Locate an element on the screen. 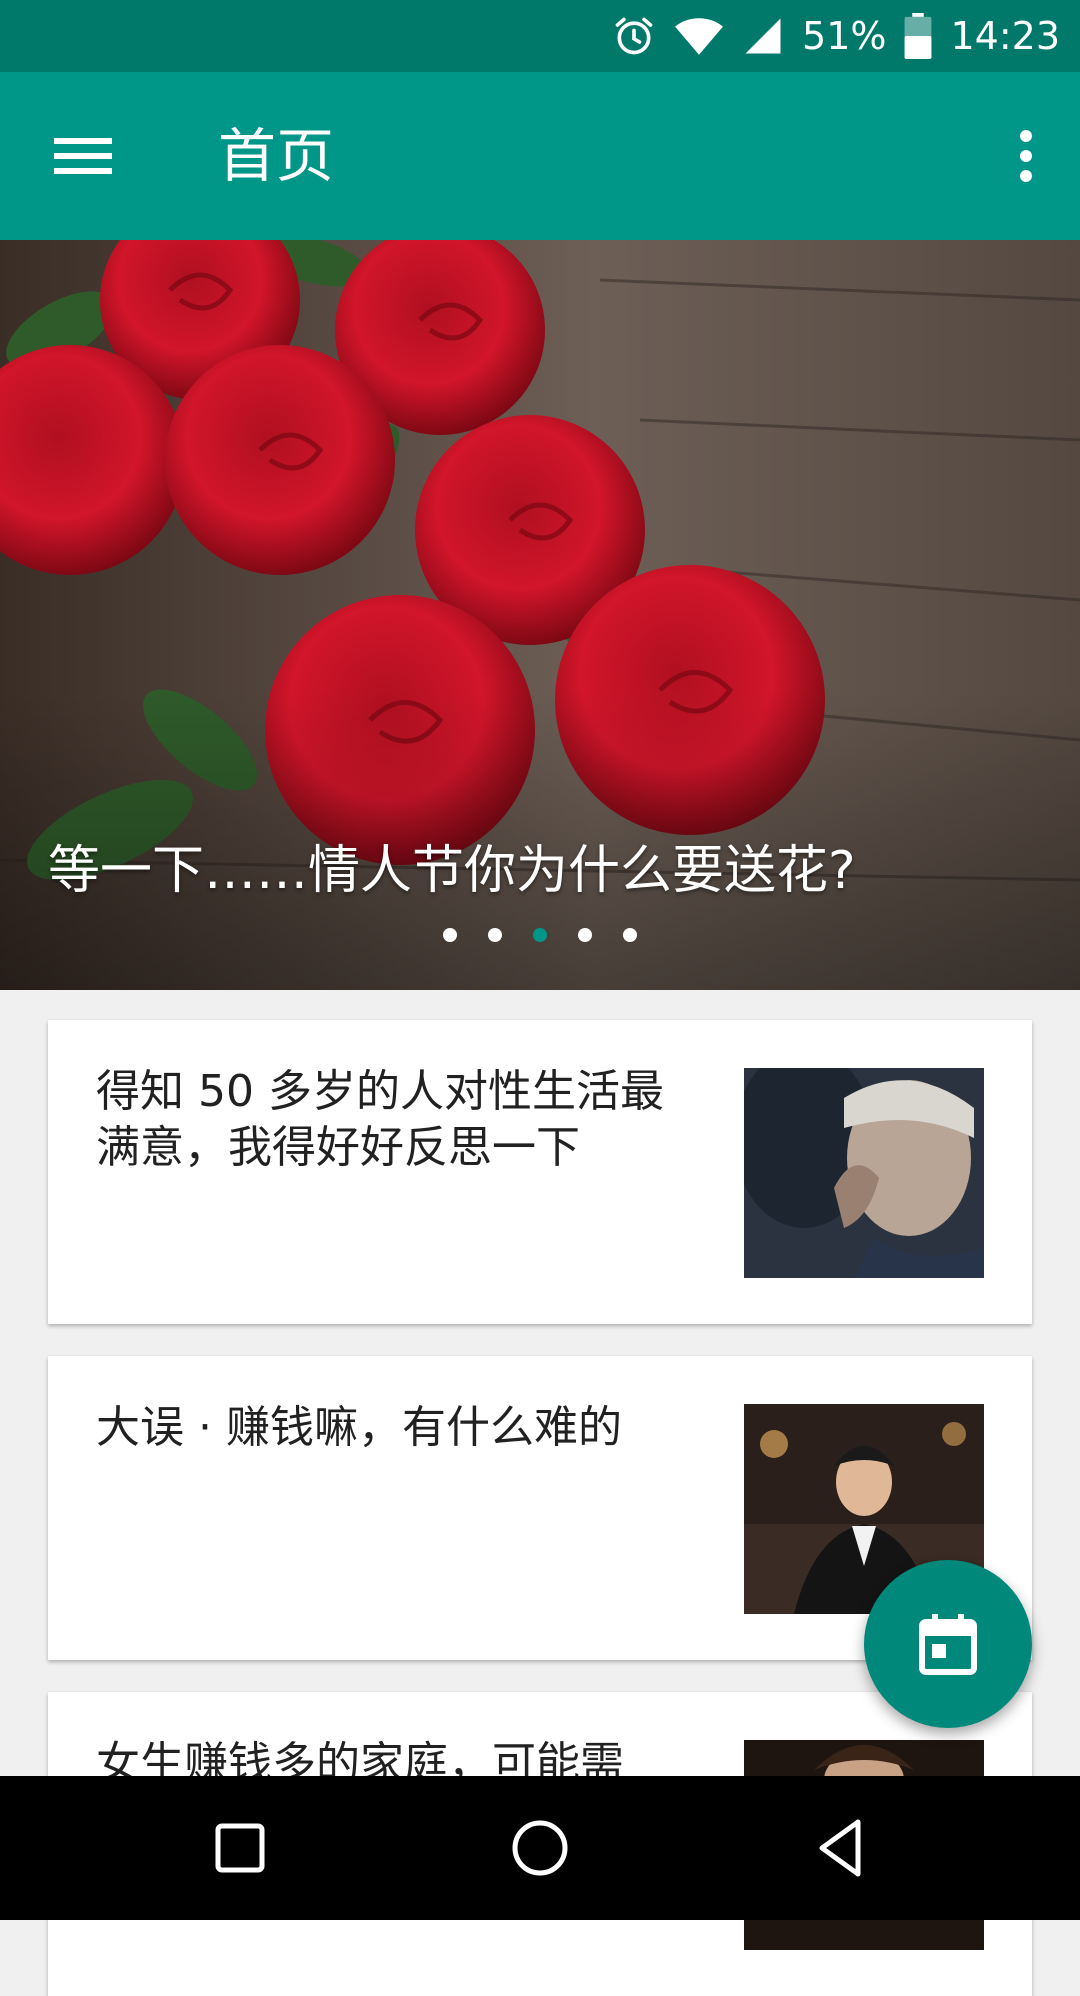  alarm-icon is located at coordinates (634, 36).